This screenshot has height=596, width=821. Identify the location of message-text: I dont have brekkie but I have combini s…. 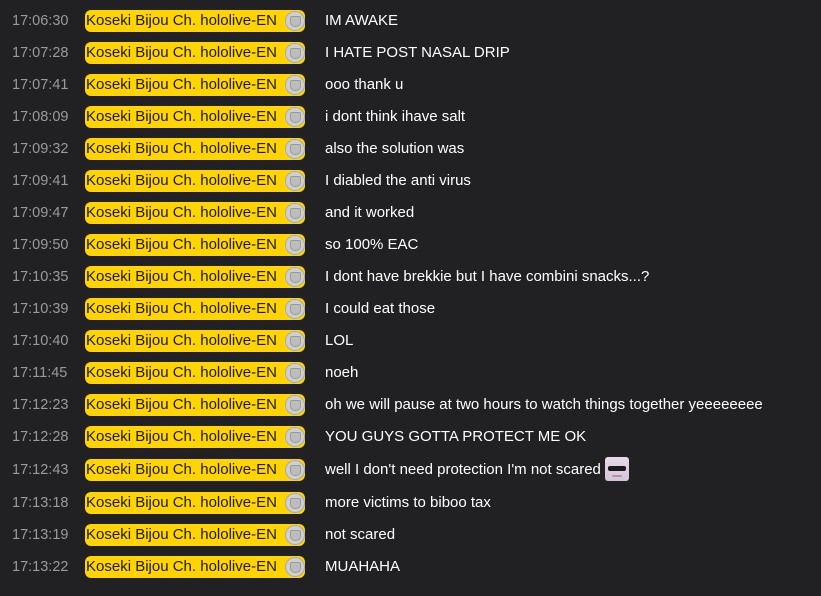
(487, 276).